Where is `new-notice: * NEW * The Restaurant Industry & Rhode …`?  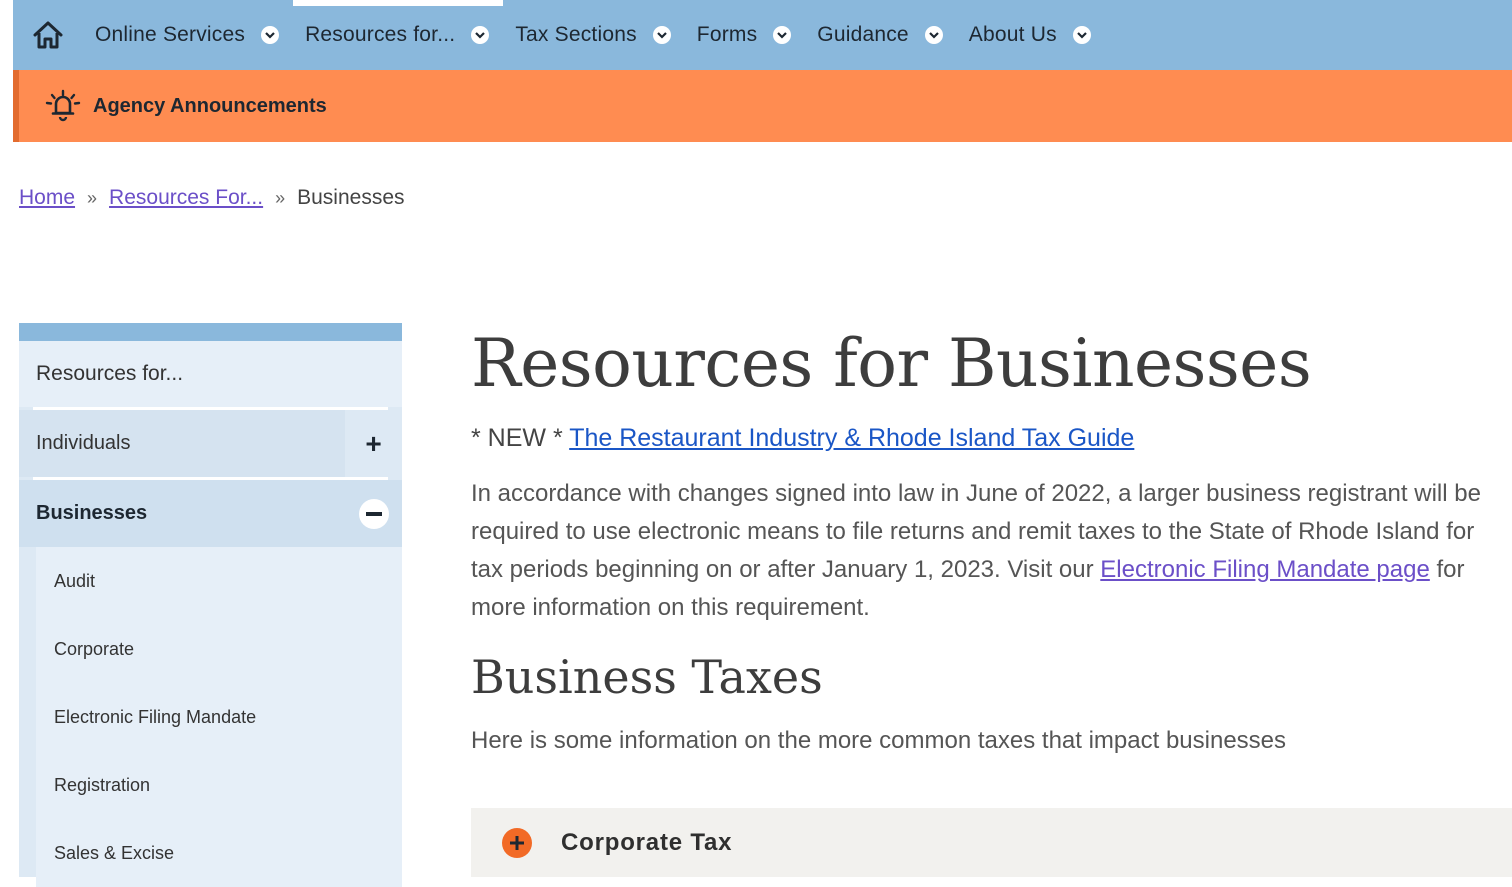
new-notice: * NEW * The Restaurant Industry & Rhode … is located at coordinates (991, 438).